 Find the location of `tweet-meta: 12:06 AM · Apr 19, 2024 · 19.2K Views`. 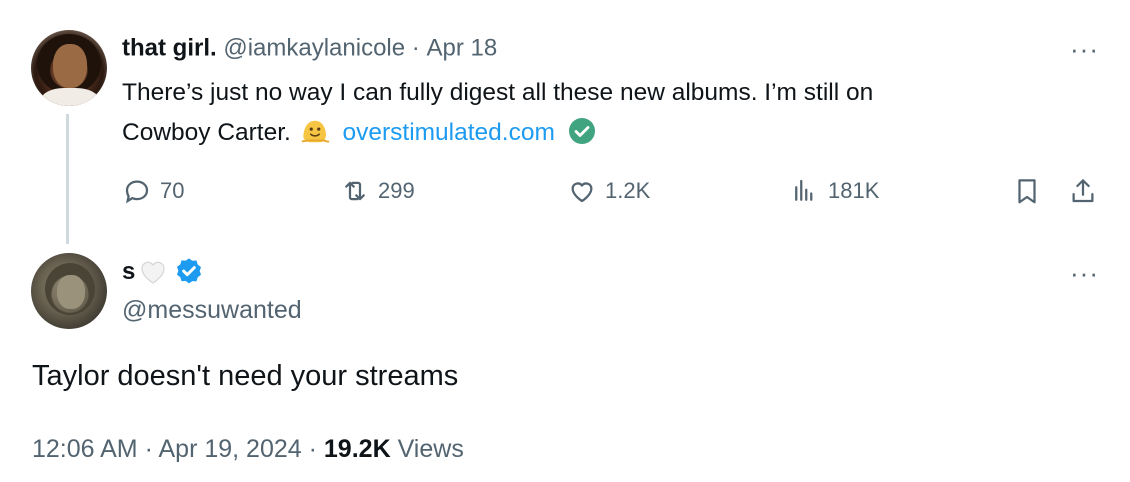

tweet-meta: 12:06 AM · Apr 19, 2024 · 19.2K Views is located at coordinates (248, 449).